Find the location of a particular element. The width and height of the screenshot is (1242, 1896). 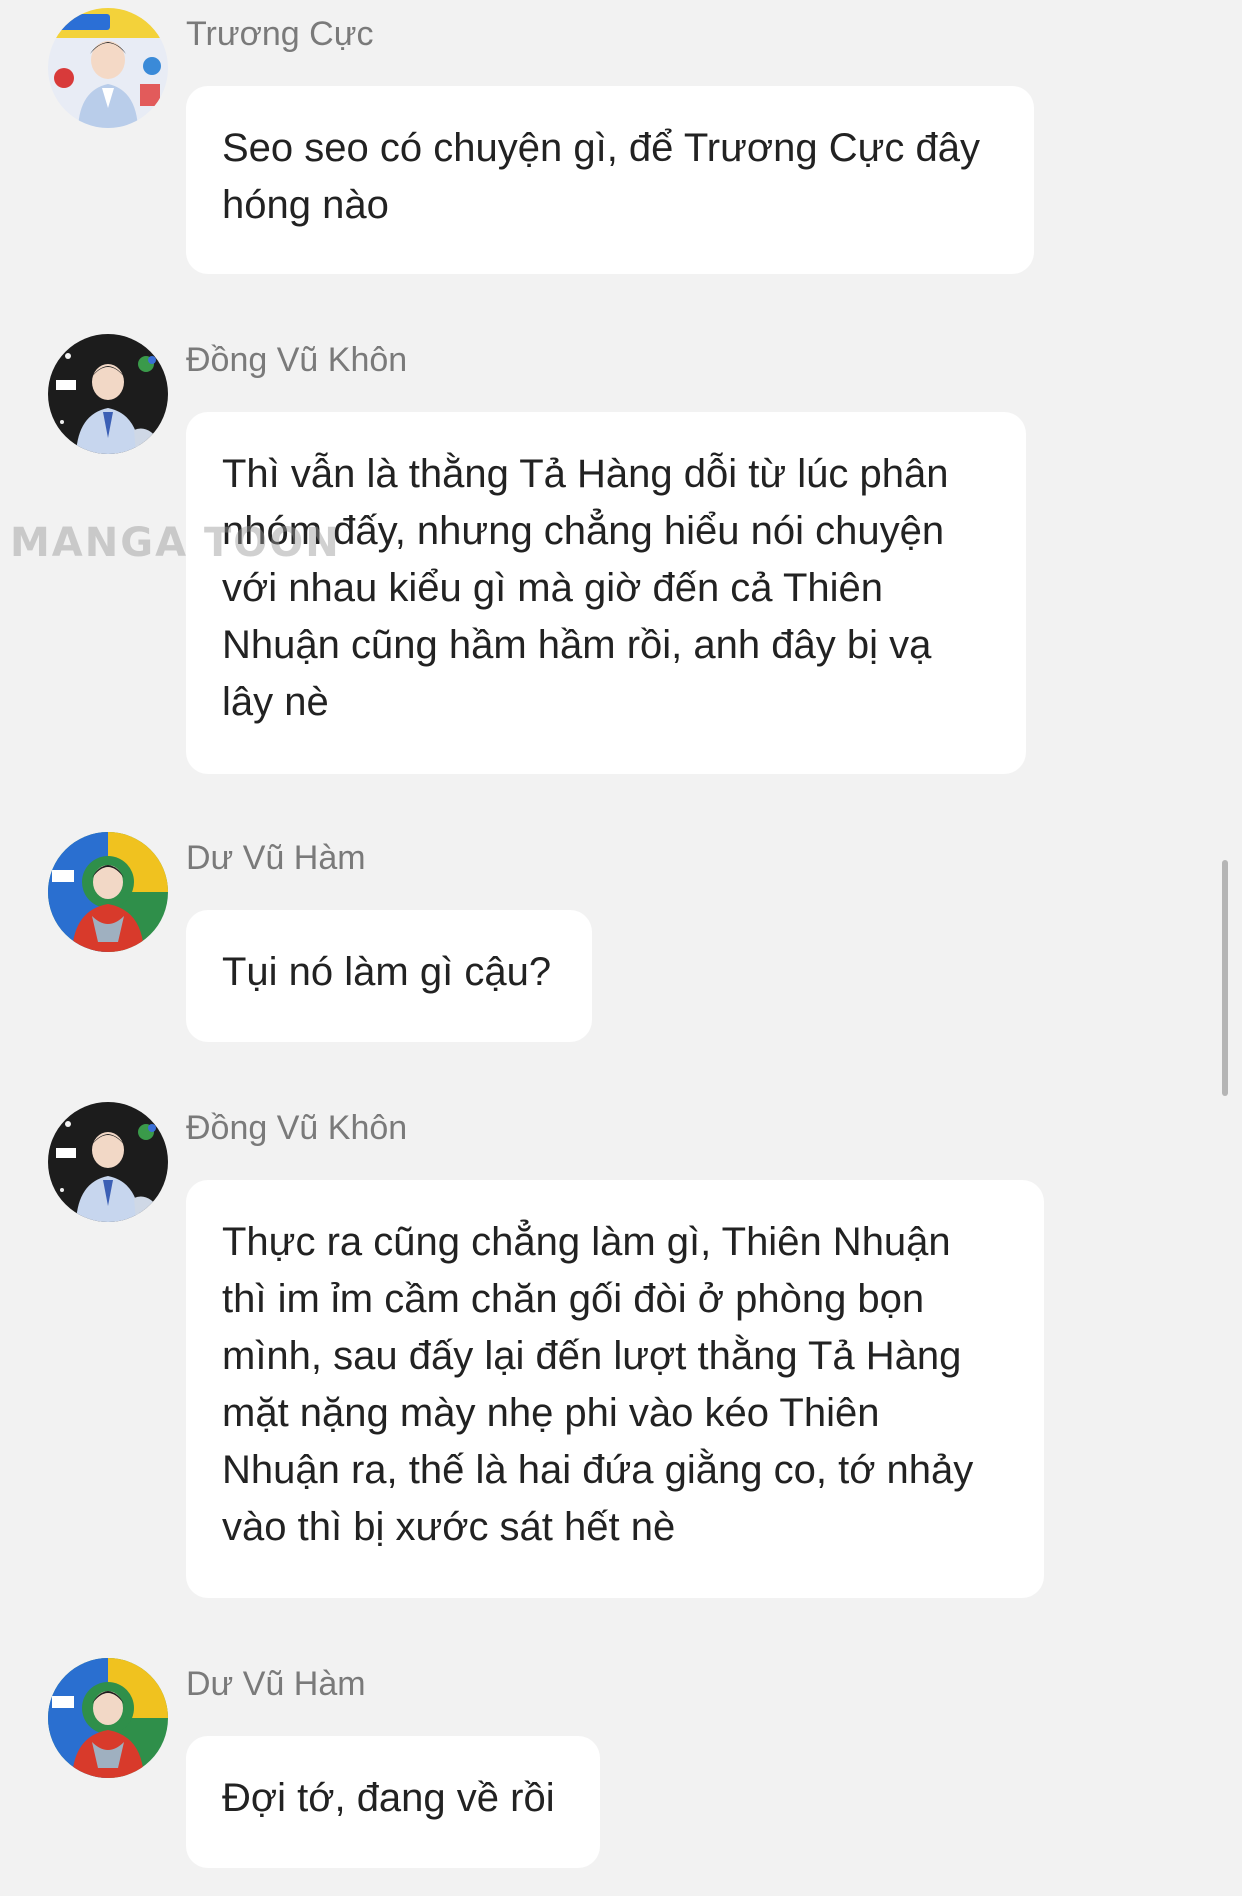

scrollbar is located at coordinates (1225, 978).